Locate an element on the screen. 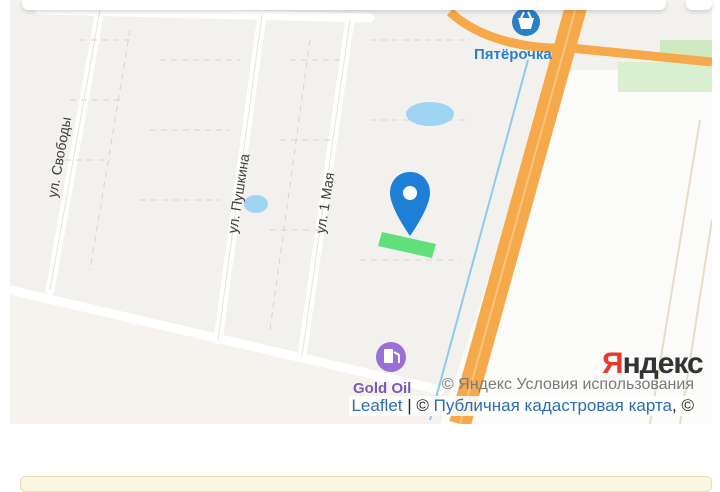 Image resolution: width=720 pixels, height=492 pixels. map-pin-icon is located at coordinates (410, 206).